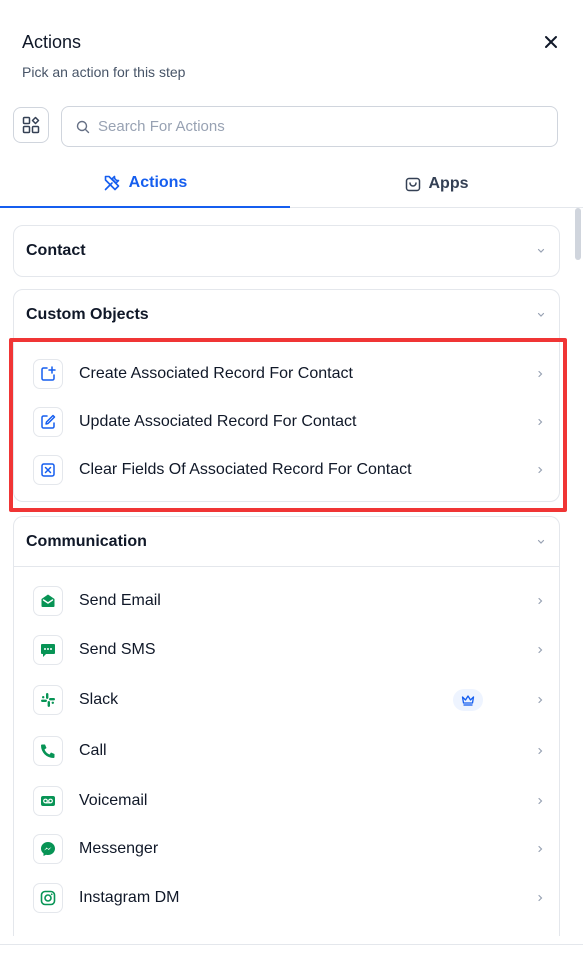 The height and width of the screenshot is (957, 583). Describe the element at coordinates (48, 600) in the screenshot. I see `email-icon` at that location.